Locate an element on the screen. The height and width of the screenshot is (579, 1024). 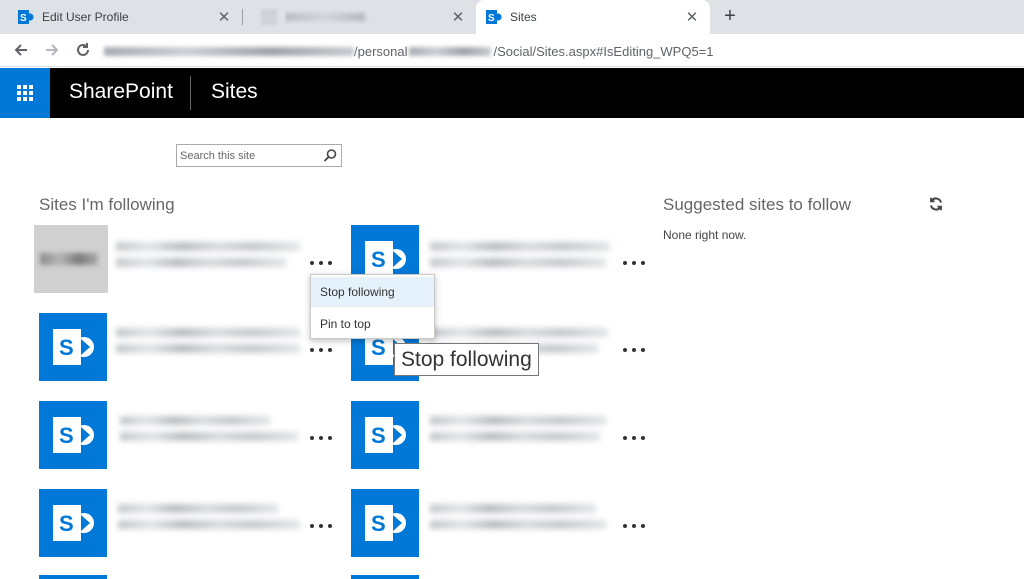
menu-item-pin-to-top: Pin to top is located at coordinates (372, 324).